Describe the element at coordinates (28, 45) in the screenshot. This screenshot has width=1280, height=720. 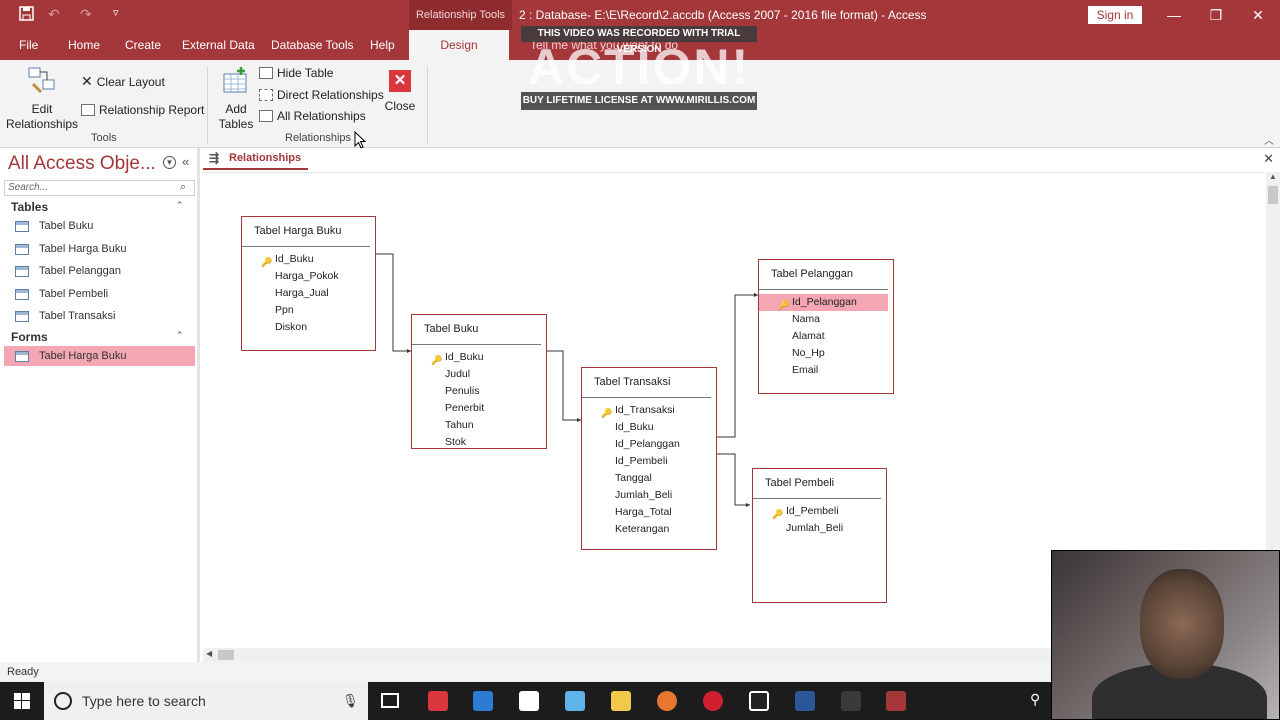
I see `tab-file: File` at that location.